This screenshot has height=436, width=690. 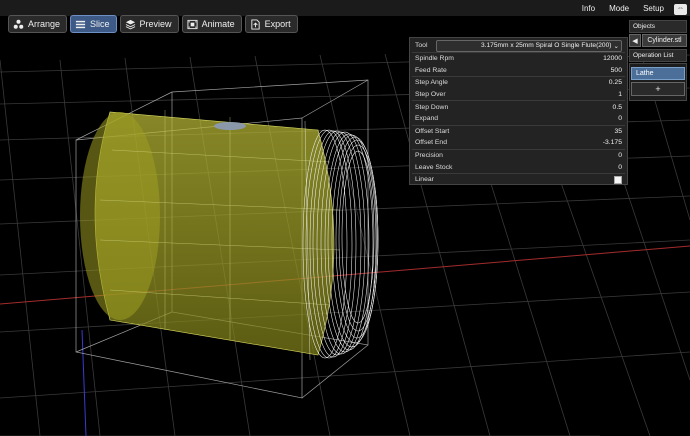 I want to click on param-row: Offset End -3.175, so click(x=518, y=143).